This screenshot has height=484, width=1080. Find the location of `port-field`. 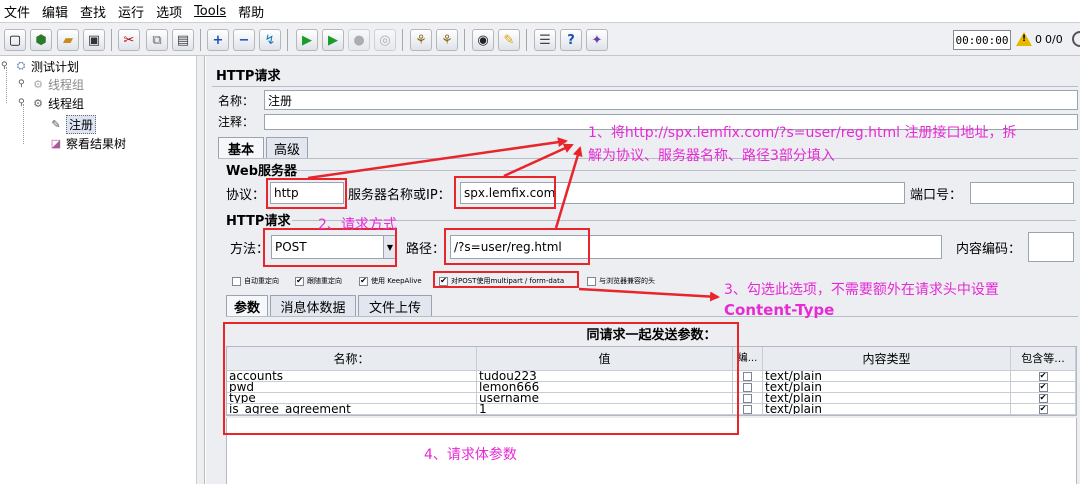

port-field is located at coordinates (1022, 193).